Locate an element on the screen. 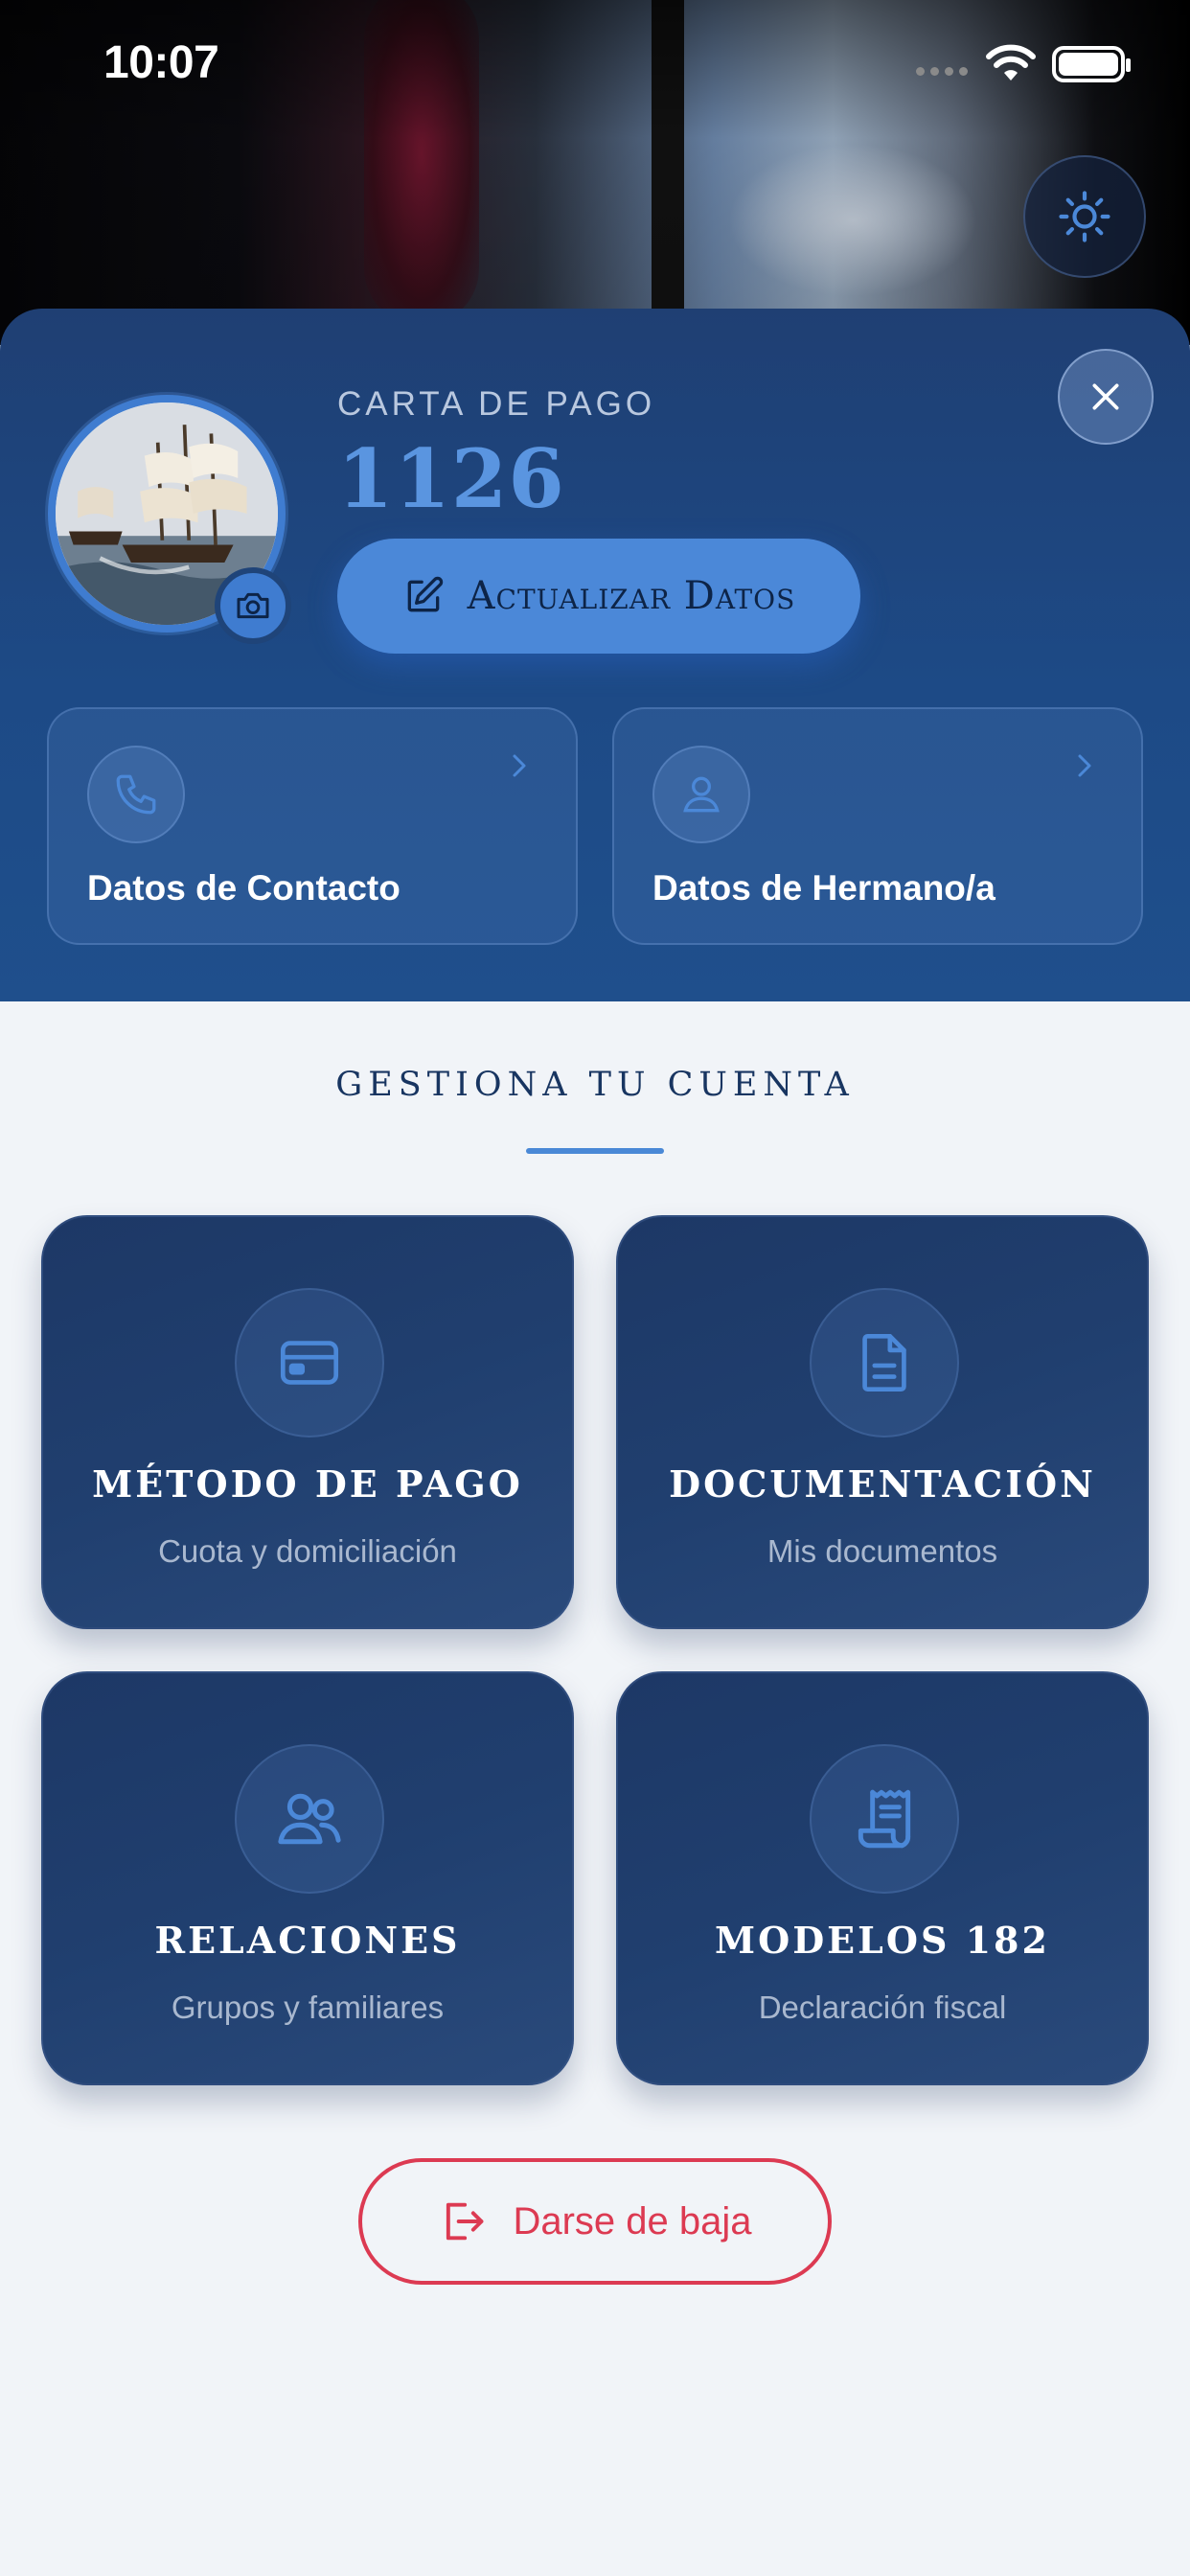 This screenshot has height=2576, width=1190. card-label: CARTA DE PAGO is located at coordinates (497, 404).